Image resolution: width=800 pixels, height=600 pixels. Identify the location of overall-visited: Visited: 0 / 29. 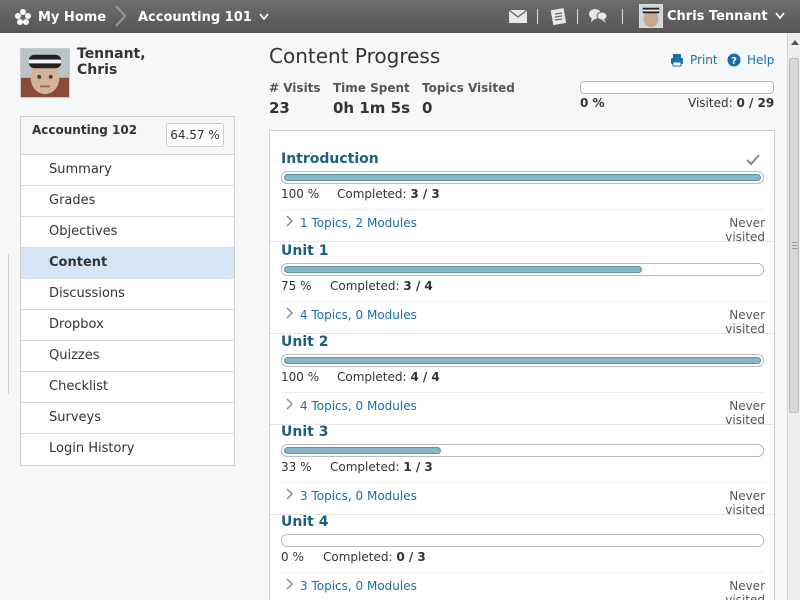
(731, 103).